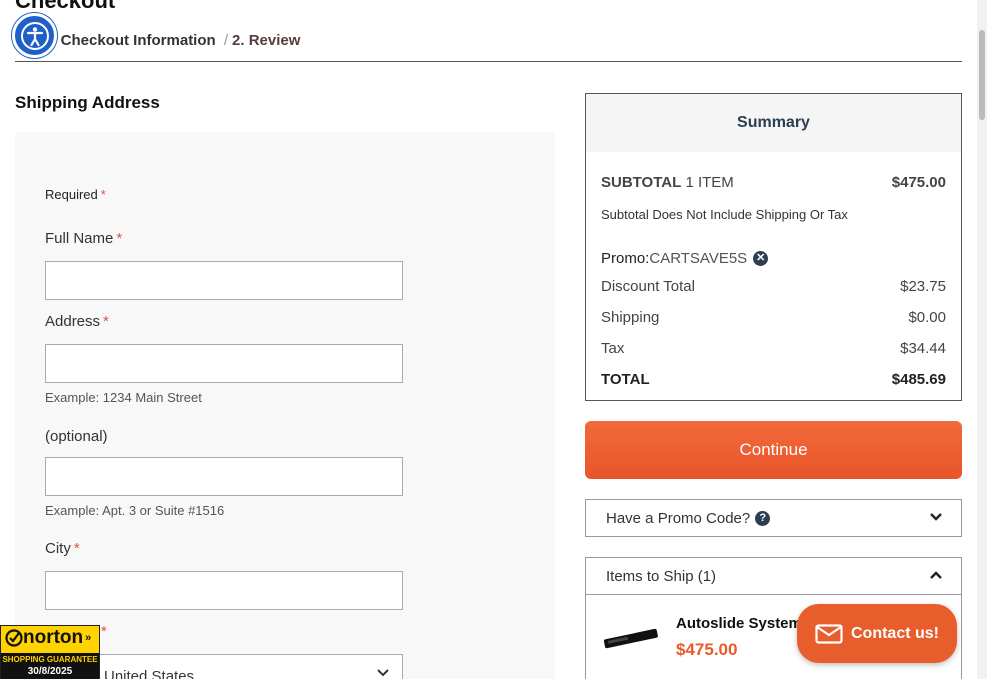 The height and width of the screenshot is (679, 987). Describe the element at coordinates (79, 238) in the screenshot. I see `full-name-label-text: Full Name` at that location.